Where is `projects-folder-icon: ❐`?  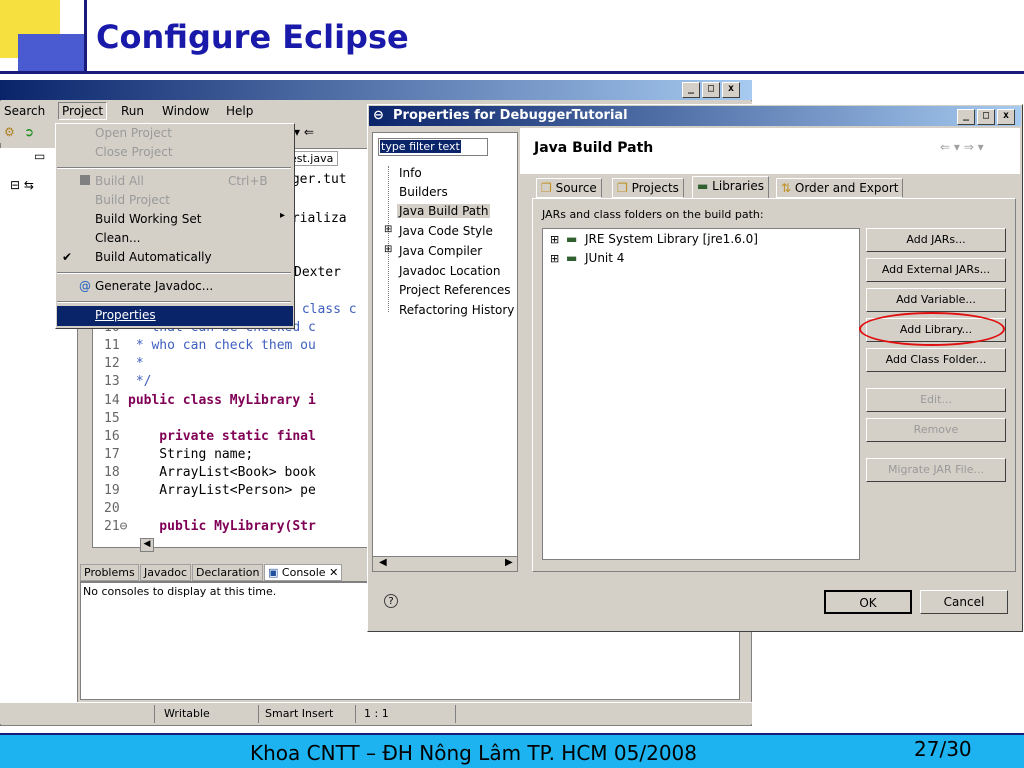
projects-folder-icon: ❐ is located at coordinates (622, 188).